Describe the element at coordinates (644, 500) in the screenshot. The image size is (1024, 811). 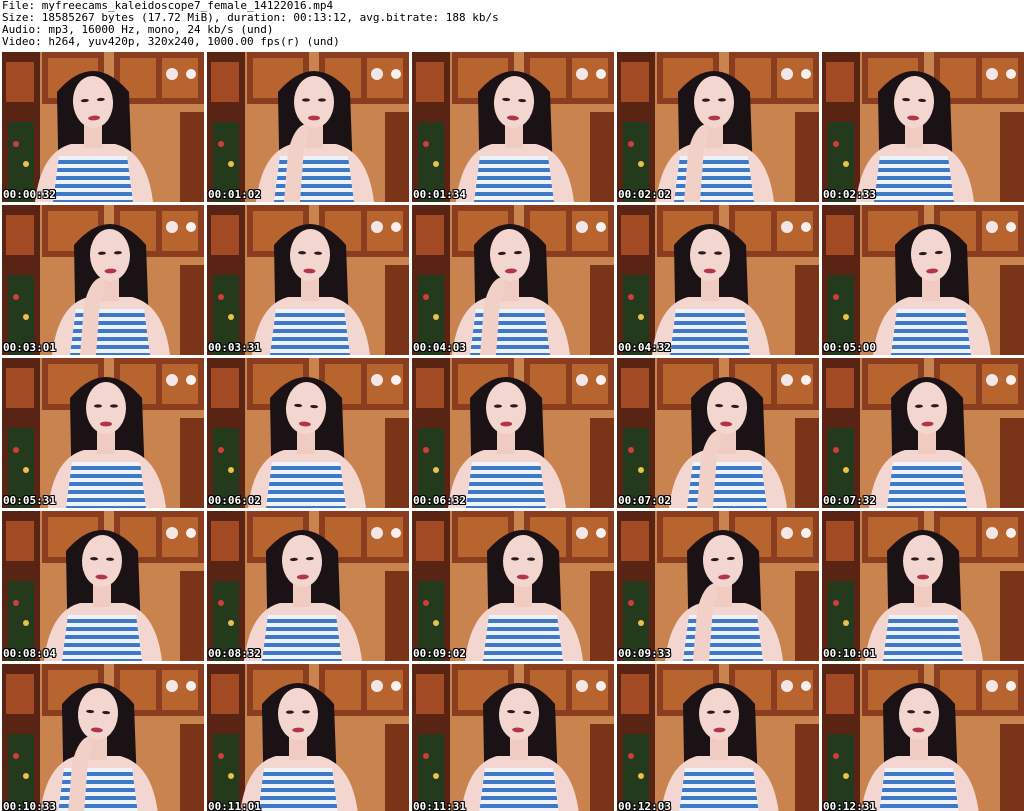
I see `frame-timestamp: 00:07:02` at that location.